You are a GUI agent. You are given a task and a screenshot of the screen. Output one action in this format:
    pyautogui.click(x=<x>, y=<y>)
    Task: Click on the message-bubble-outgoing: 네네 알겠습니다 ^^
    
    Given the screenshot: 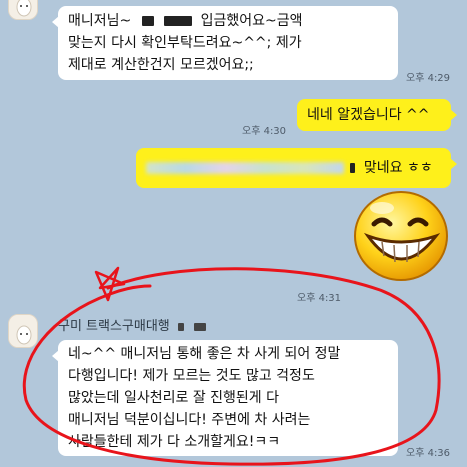 What is the action you would take?
    pyautogui.click(x=377, y=115)
    